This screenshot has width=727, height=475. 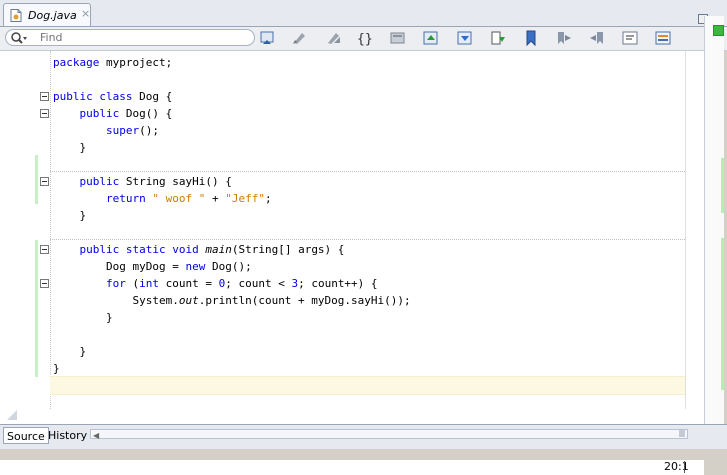 I want to click on code-line: package myproject;, so click(x=112, y=62).